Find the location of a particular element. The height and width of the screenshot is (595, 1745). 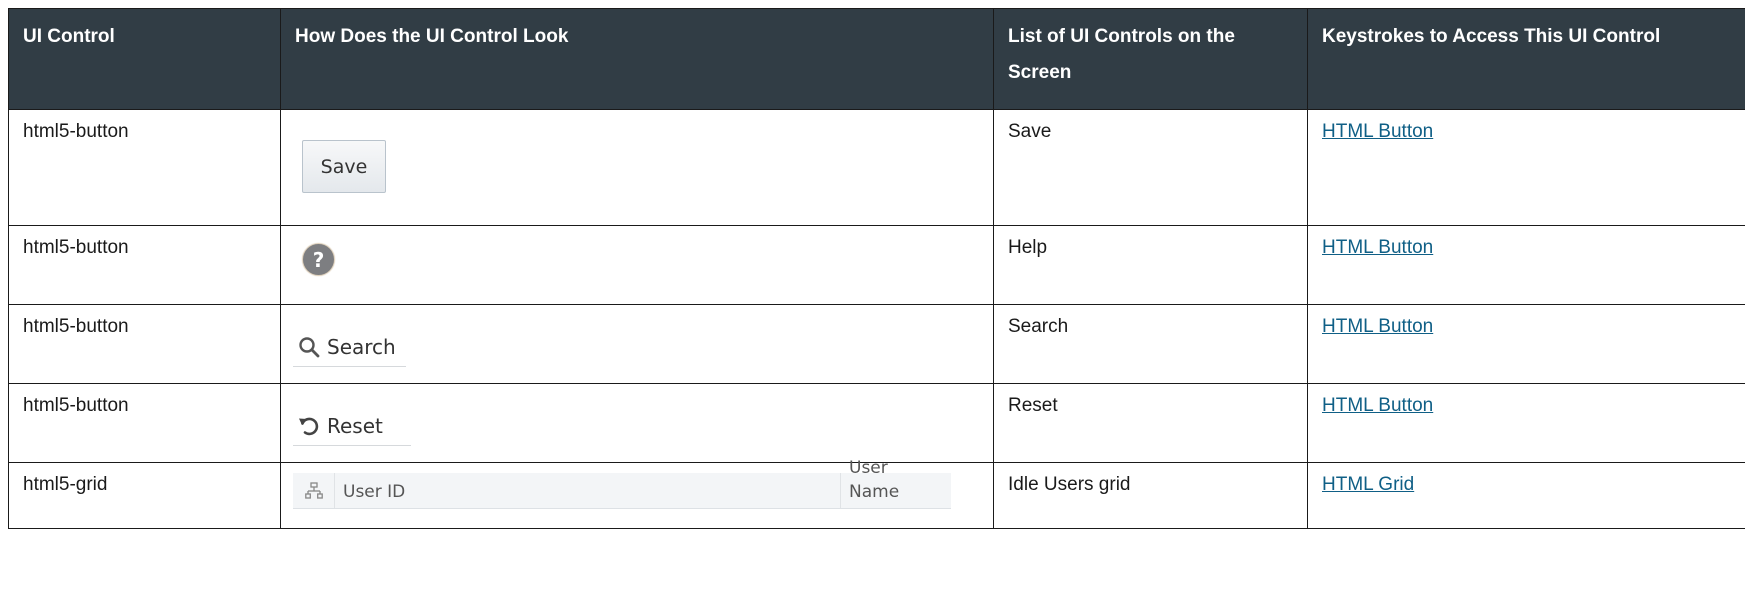

cell-look: Save is located at coordinates (637, 167).